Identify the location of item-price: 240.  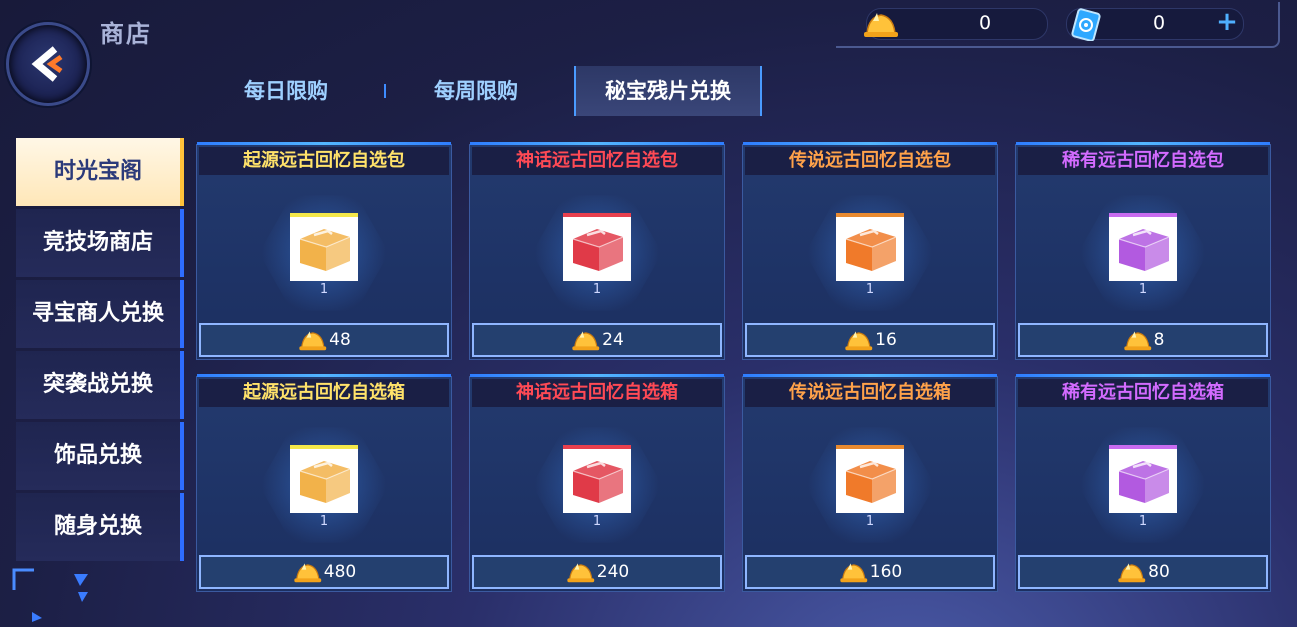
(613, 572).